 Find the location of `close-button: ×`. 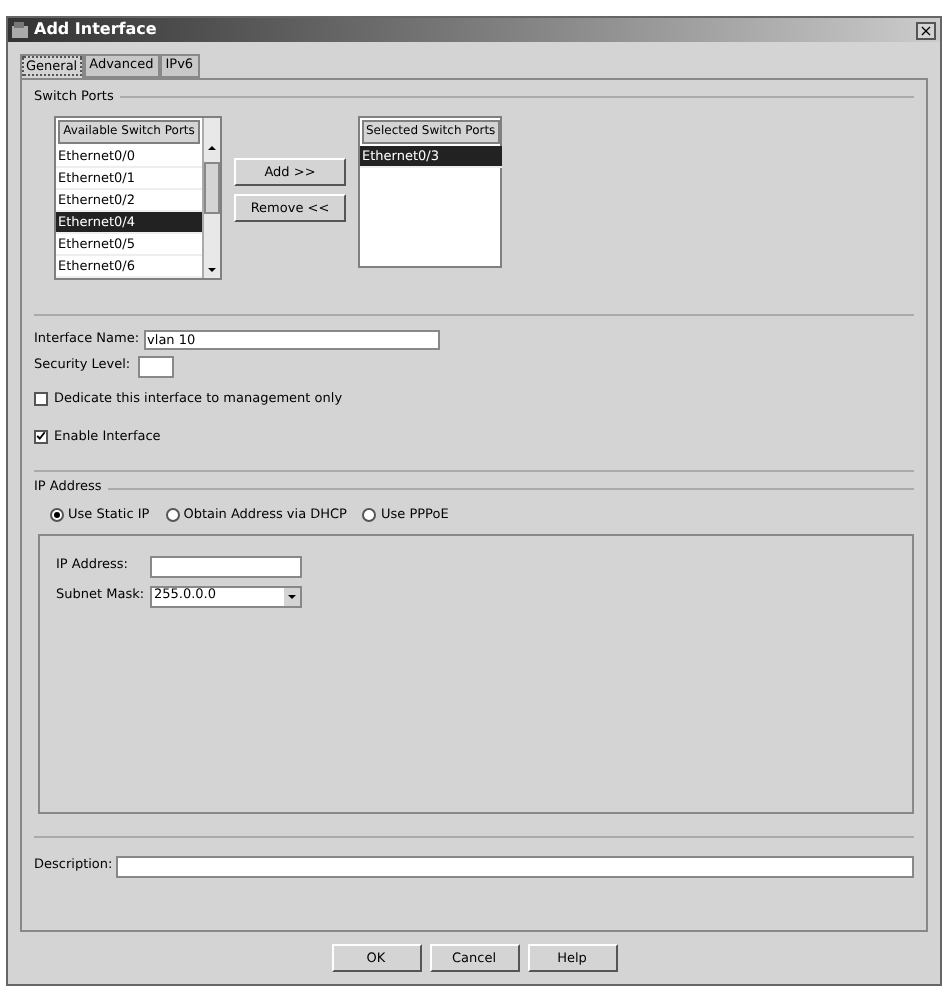

close-button: × is located at coordinates (926, 30).